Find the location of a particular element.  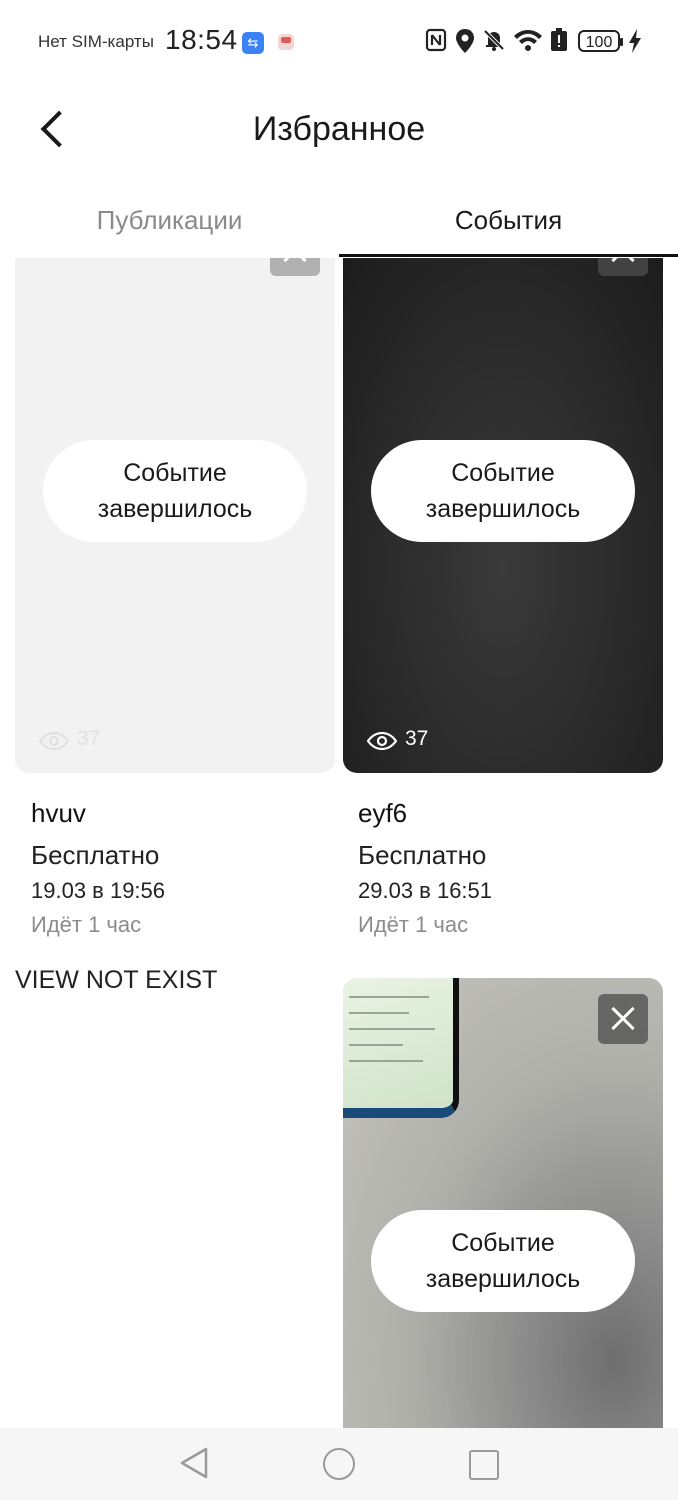

carrier-label: Нет SIM-карты is located at coordinates (96, 41).